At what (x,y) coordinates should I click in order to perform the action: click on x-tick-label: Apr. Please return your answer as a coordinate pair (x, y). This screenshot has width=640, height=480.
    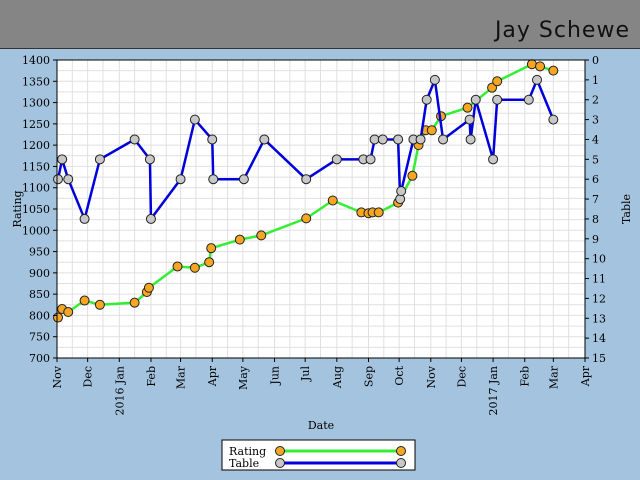
    Looking at the image, I should click on (585, 376).